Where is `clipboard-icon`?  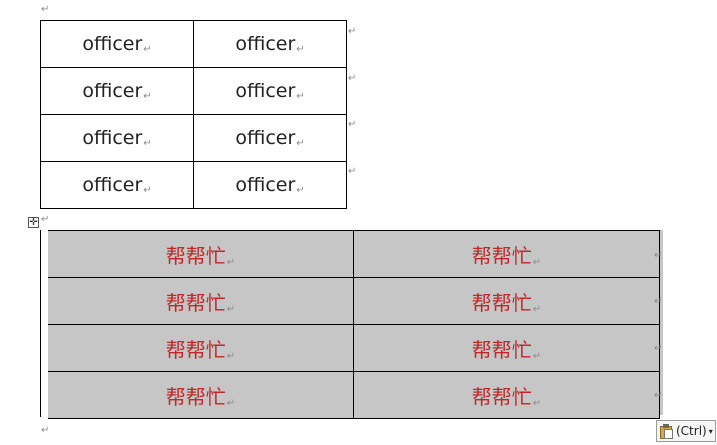
clipboard-icon is located at coordinates (666, 431).